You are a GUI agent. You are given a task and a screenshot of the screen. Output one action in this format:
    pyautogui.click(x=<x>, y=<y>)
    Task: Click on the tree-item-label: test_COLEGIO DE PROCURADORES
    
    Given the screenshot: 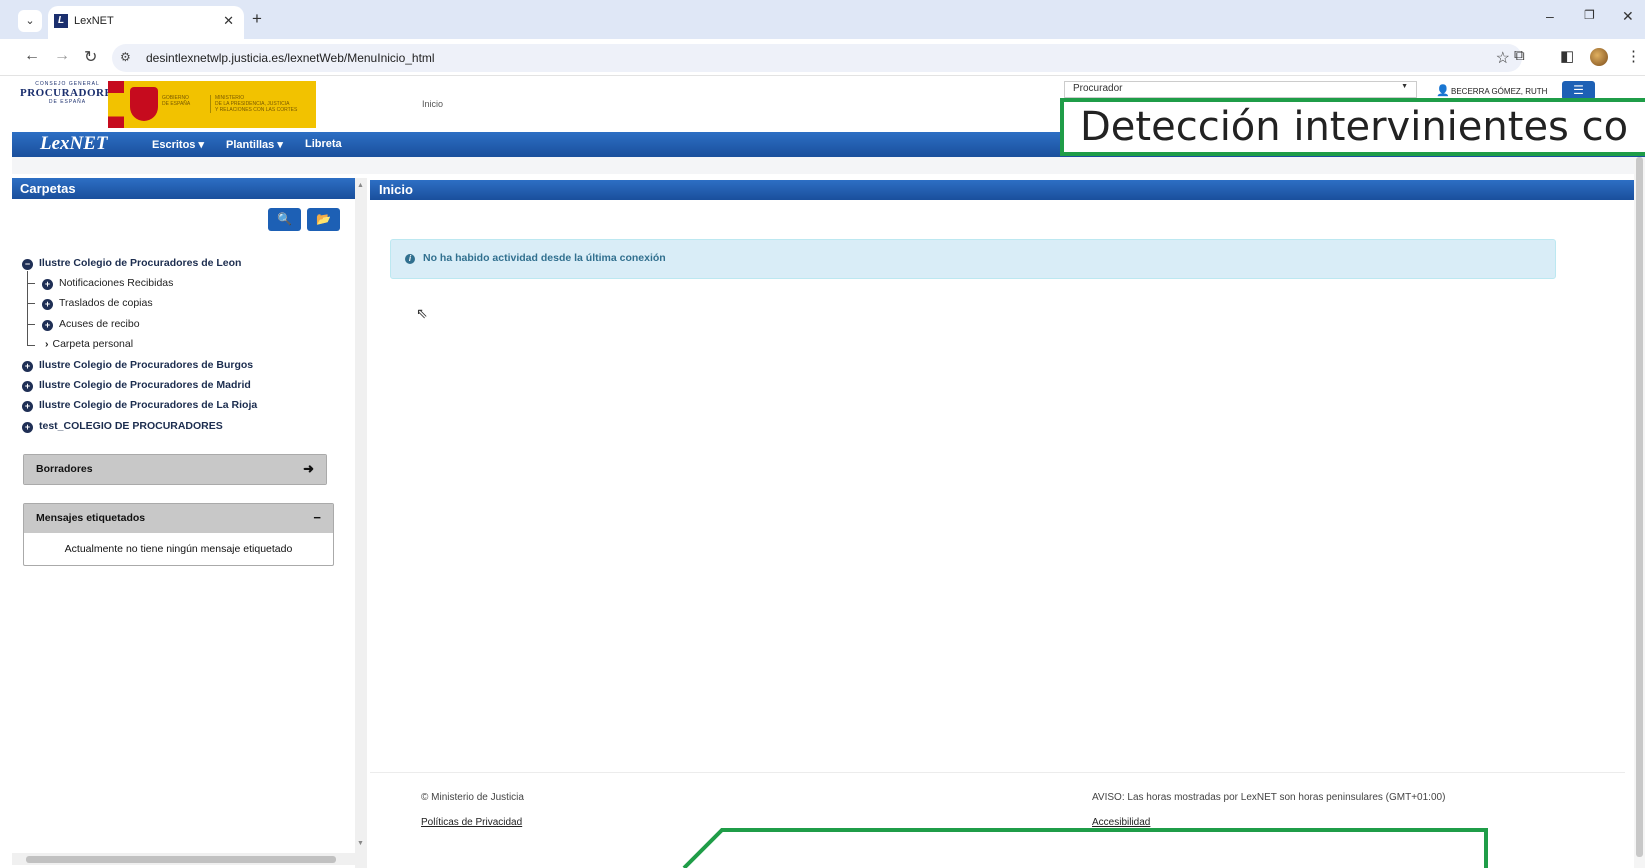 What is the action you would take?
    pyautogui.click(x=131, y=426)
    